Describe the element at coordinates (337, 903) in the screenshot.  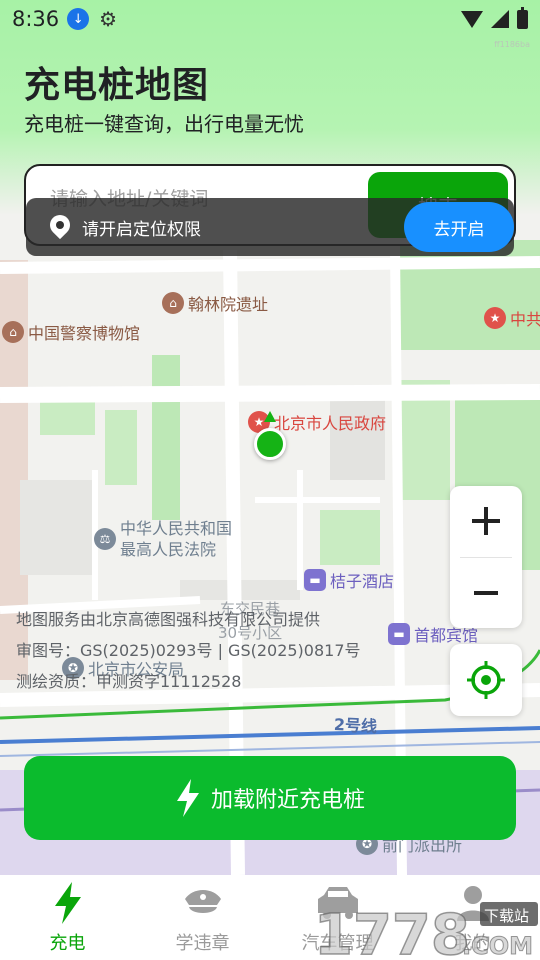
I see `car-icon` at that location.